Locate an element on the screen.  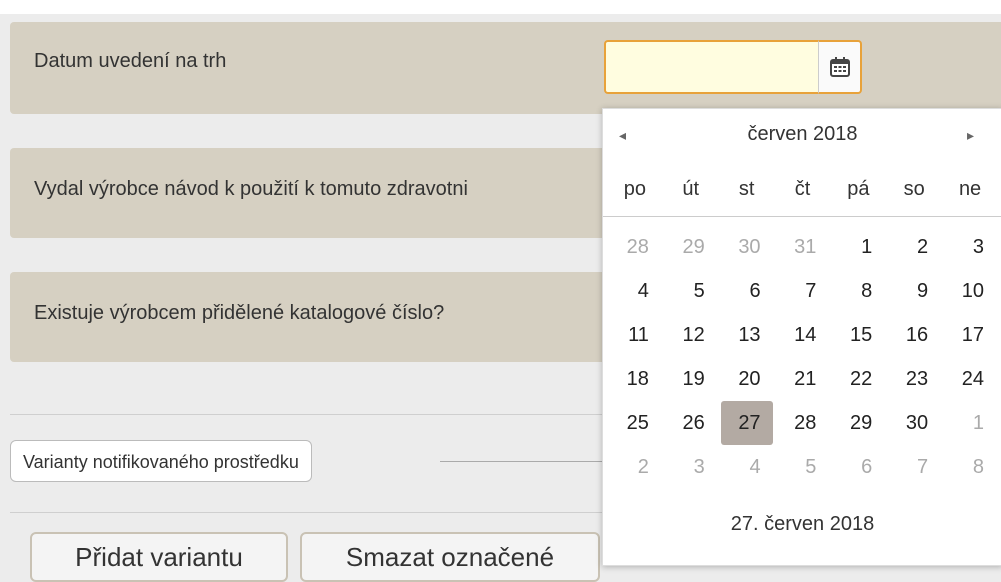
day-cell: 23 is located at coordinates (914, 379).